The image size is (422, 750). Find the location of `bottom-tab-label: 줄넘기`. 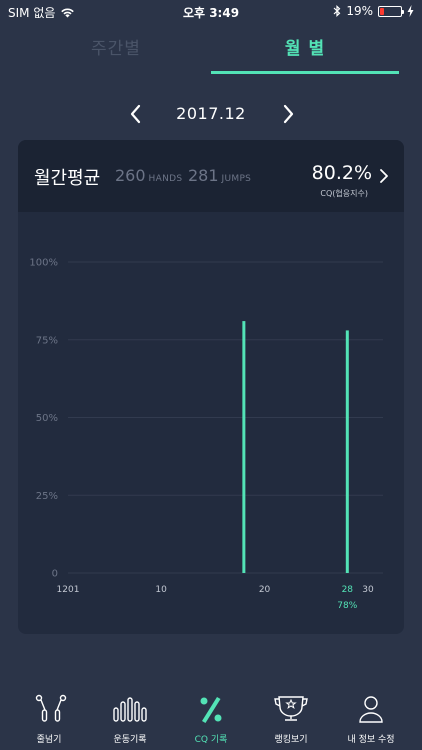

bottom-tab-label: 줄넘기 is located at coordinates (49, 739).